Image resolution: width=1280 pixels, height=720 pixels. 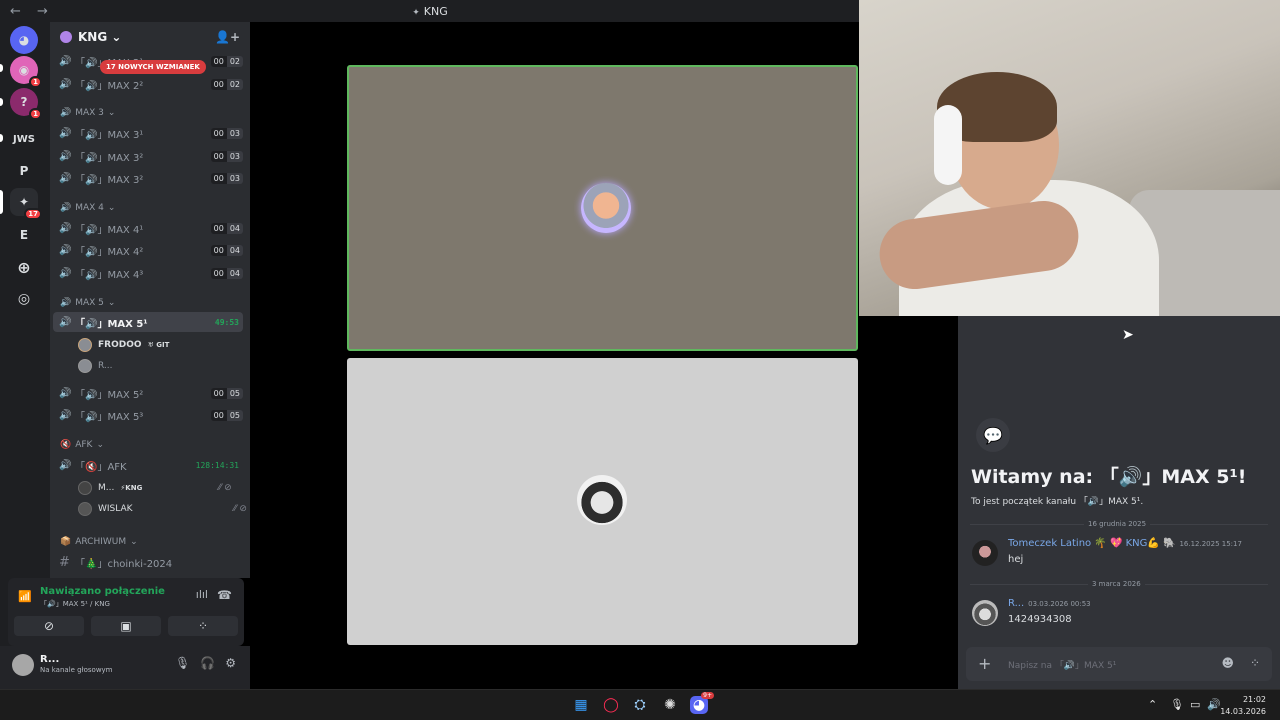 I want to click on channel-max2-2: 🔊 「🔊」MAX 2² 00 02, so click(x=148, y=84).